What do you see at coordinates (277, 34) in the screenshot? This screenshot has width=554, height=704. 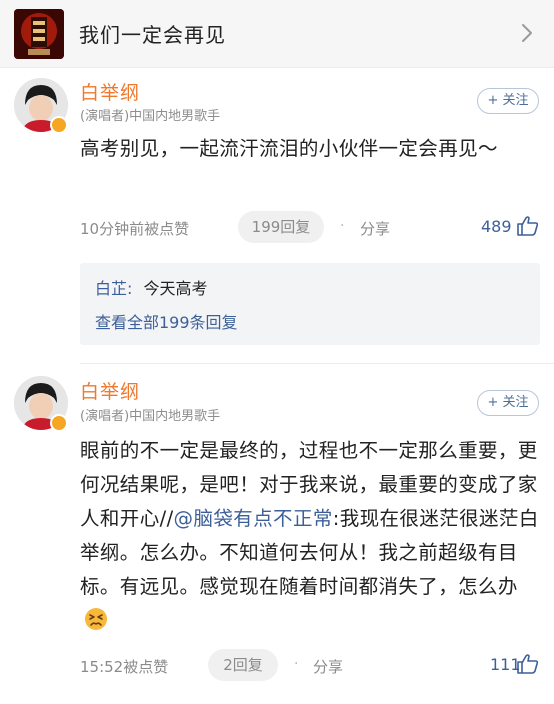 I see `song-header: 我们一定会再见` at bounding box center [277, 34].